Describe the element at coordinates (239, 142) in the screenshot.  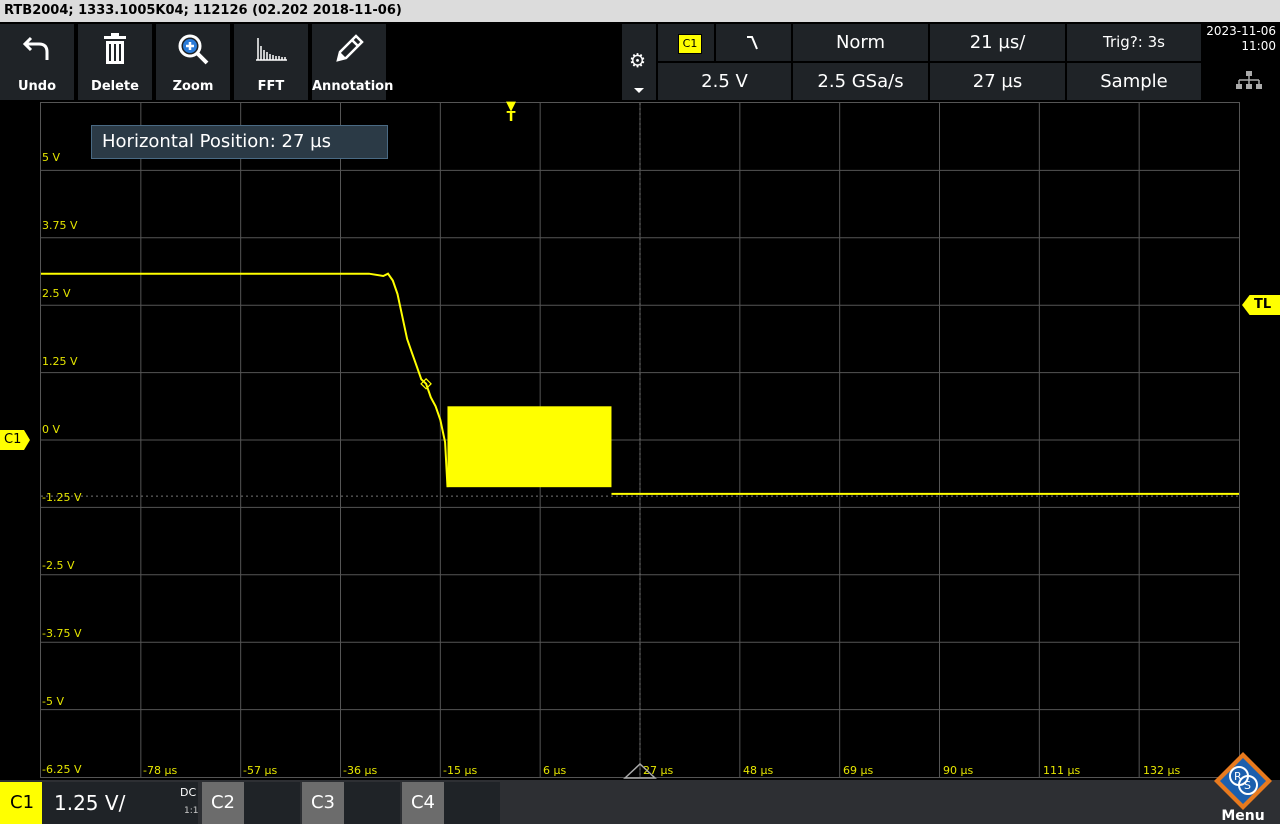
I see `horizontal-position-overlay: Horizontal Position: 27 µs` at that location.